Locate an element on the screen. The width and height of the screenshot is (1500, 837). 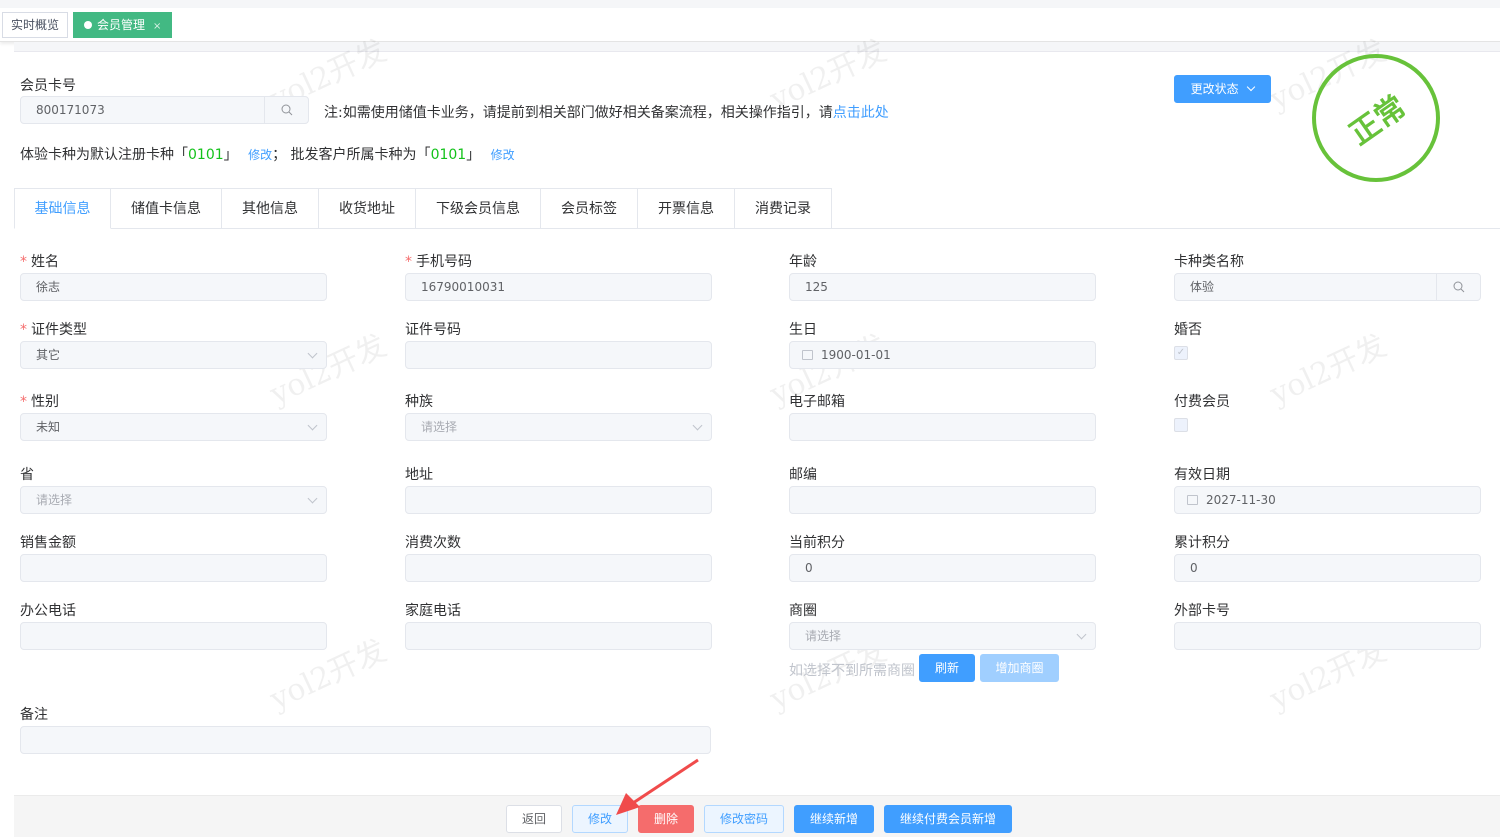
field-label: 年龄 is located at coordinates (803, 261).